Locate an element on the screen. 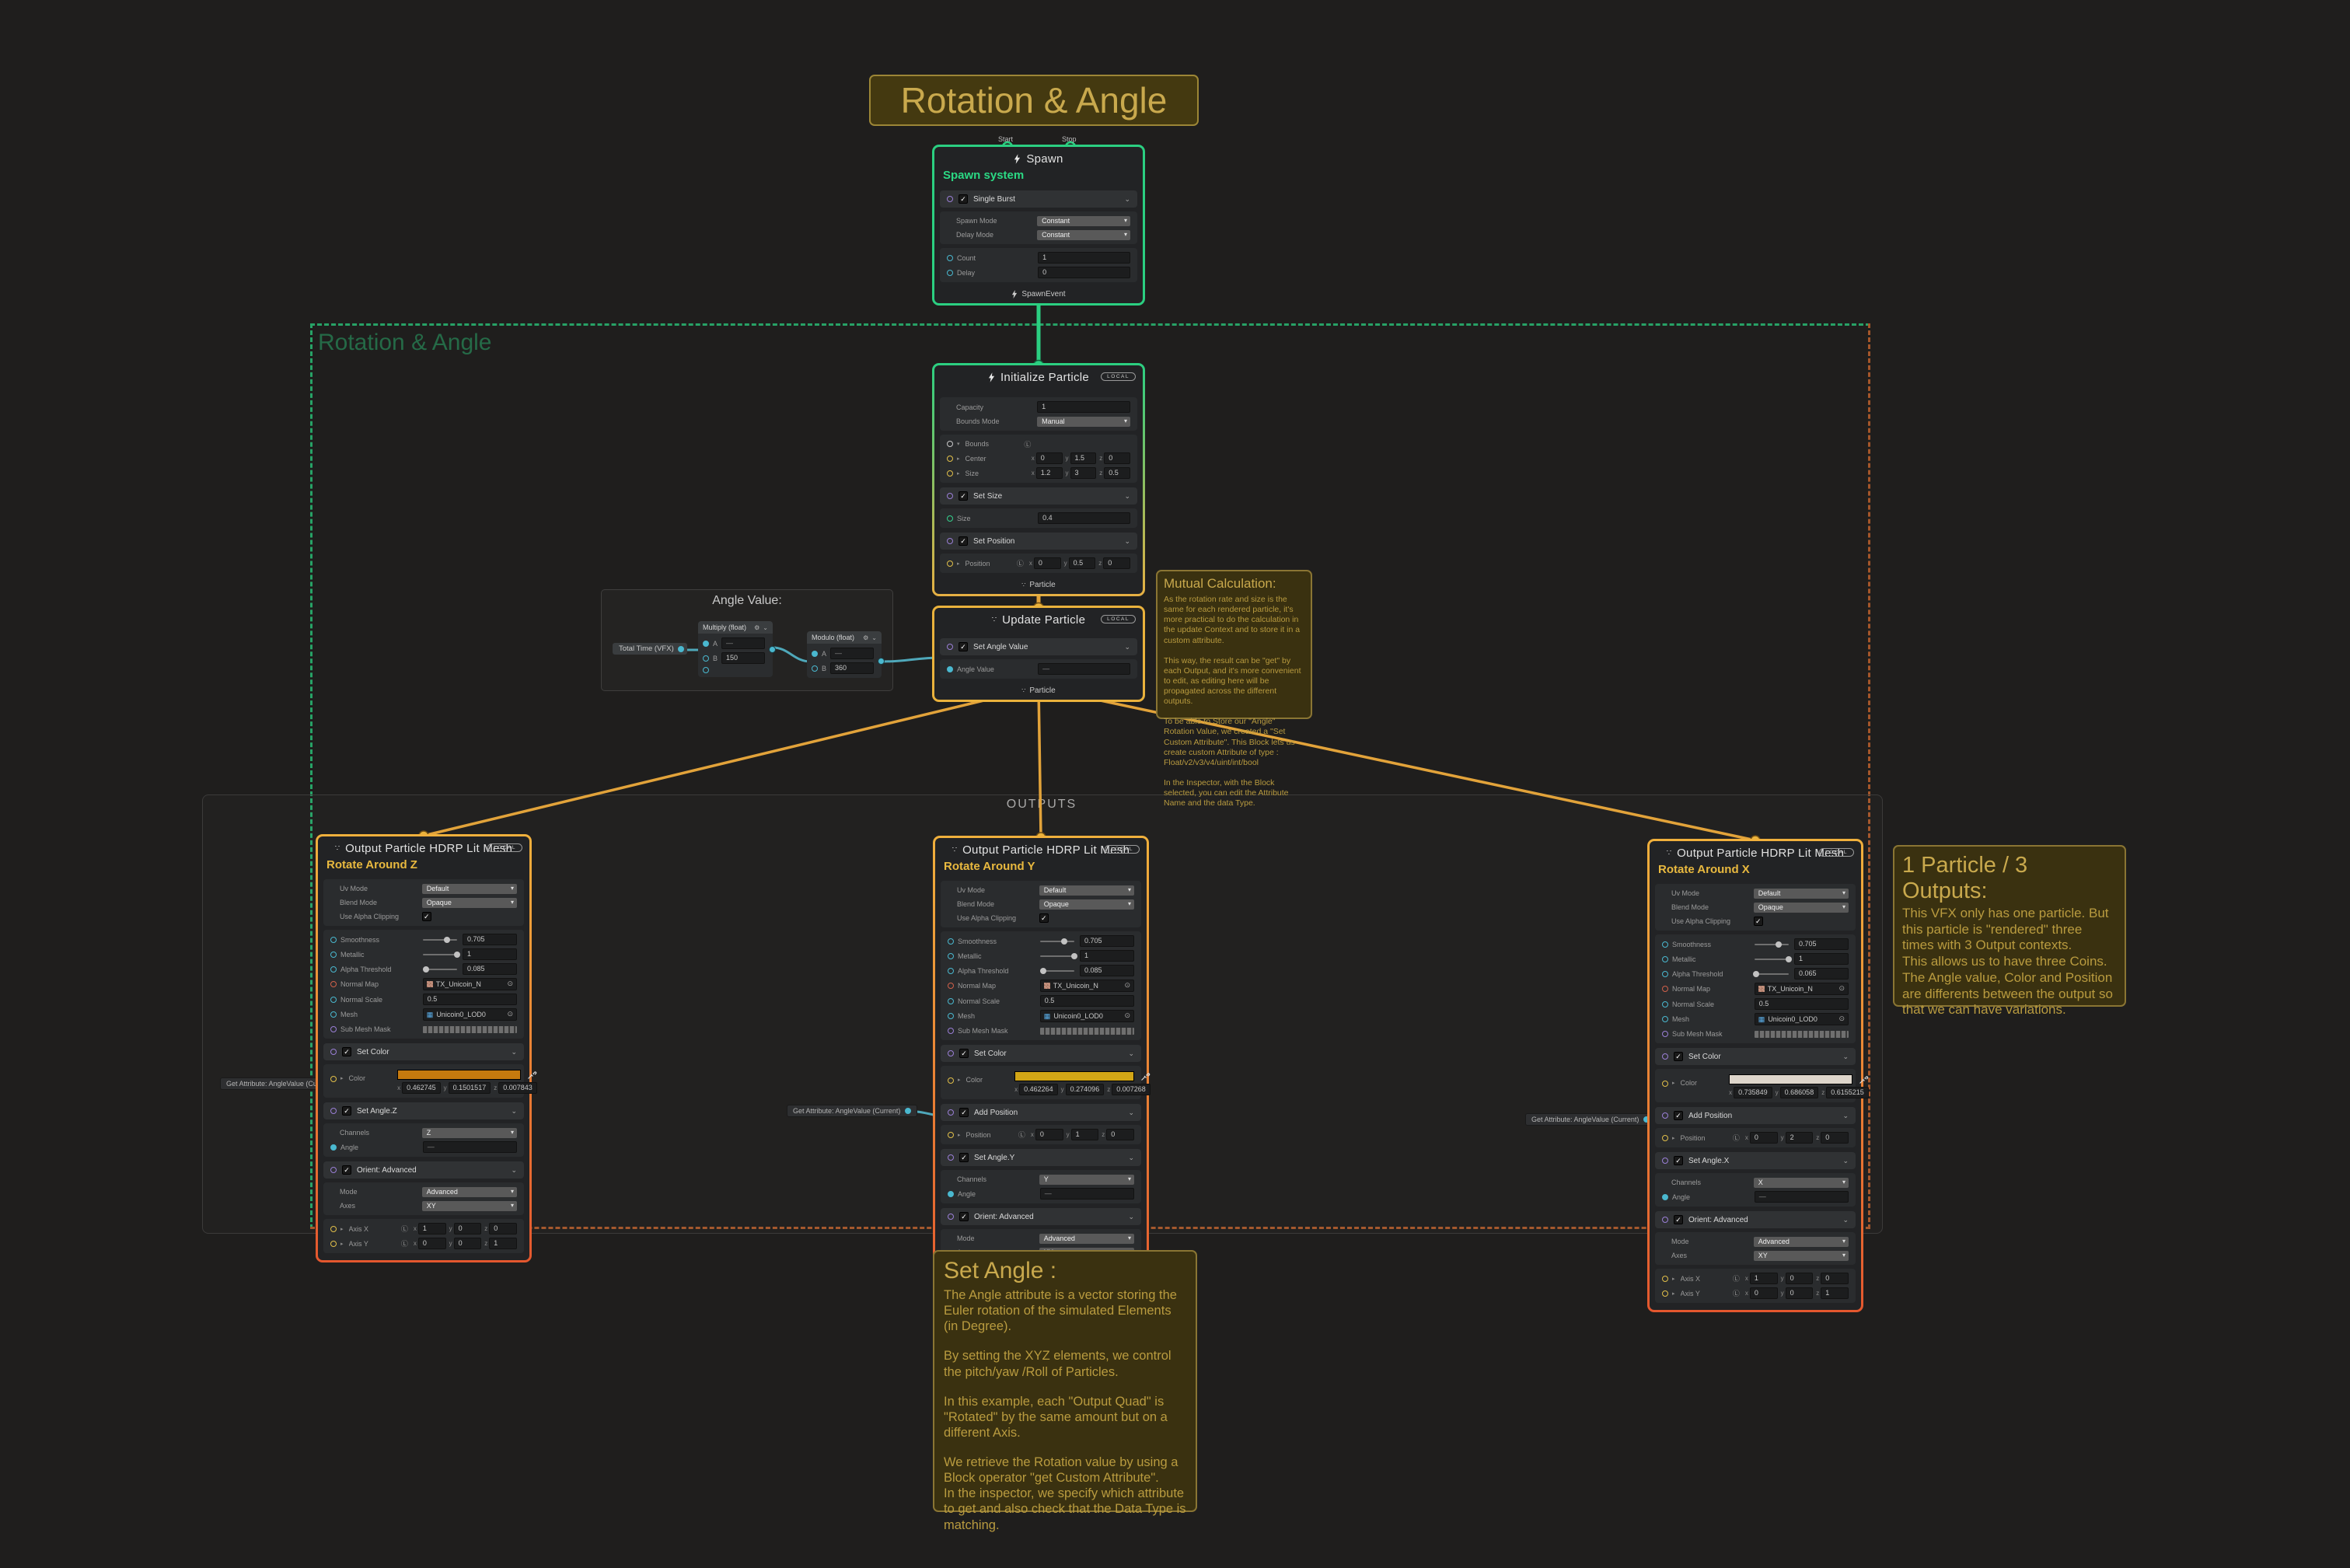 The image size is (2350, 1568). normal-scale-port is located at coordinates (951, 1000).